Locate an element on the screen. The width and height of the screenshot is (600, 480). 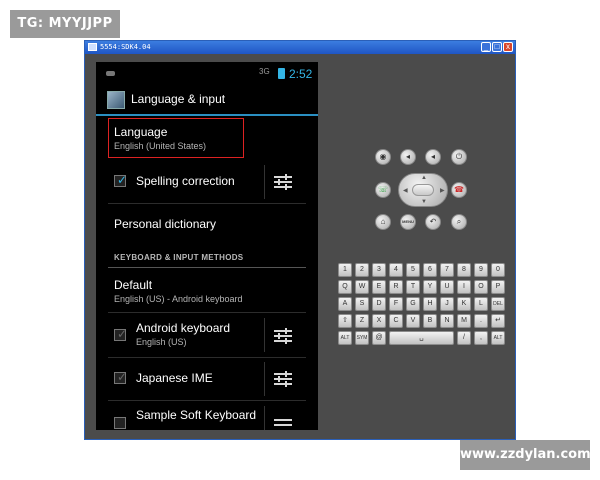
japanese-ime-checkbox: ✓ is located at coordinates (120, 377).